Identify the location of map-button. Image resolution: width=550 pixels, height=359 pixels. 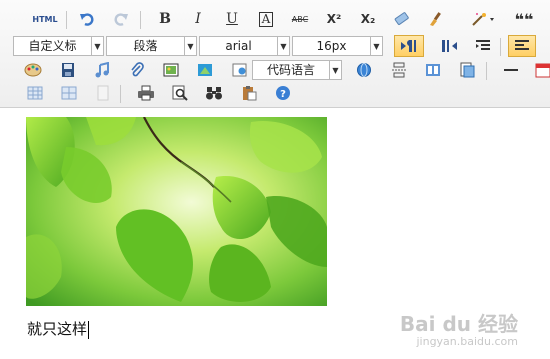
(364, 70).